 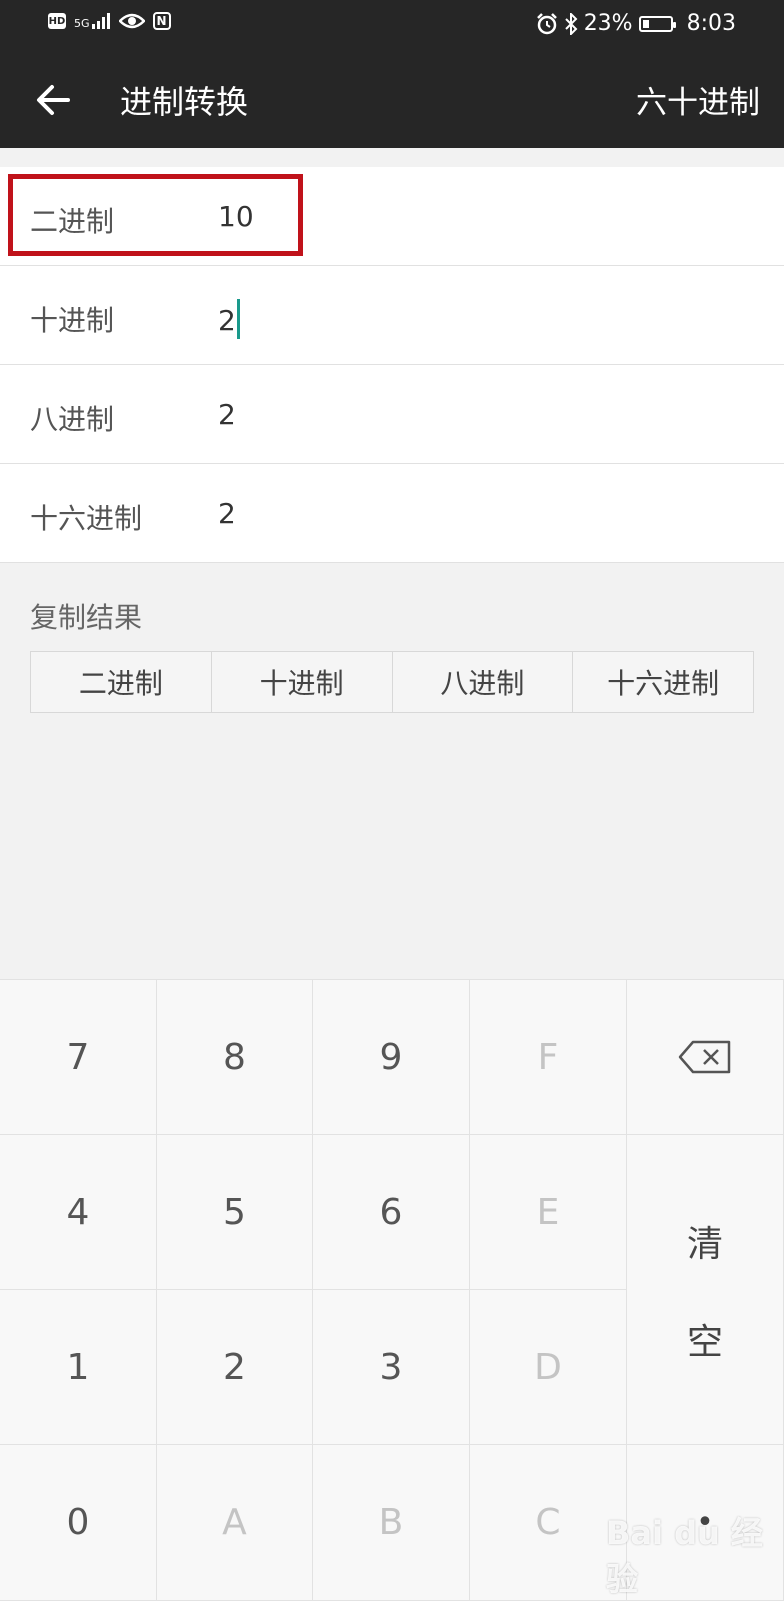 I want to click on page-title: 进制转换, so click(x=184, y=102).